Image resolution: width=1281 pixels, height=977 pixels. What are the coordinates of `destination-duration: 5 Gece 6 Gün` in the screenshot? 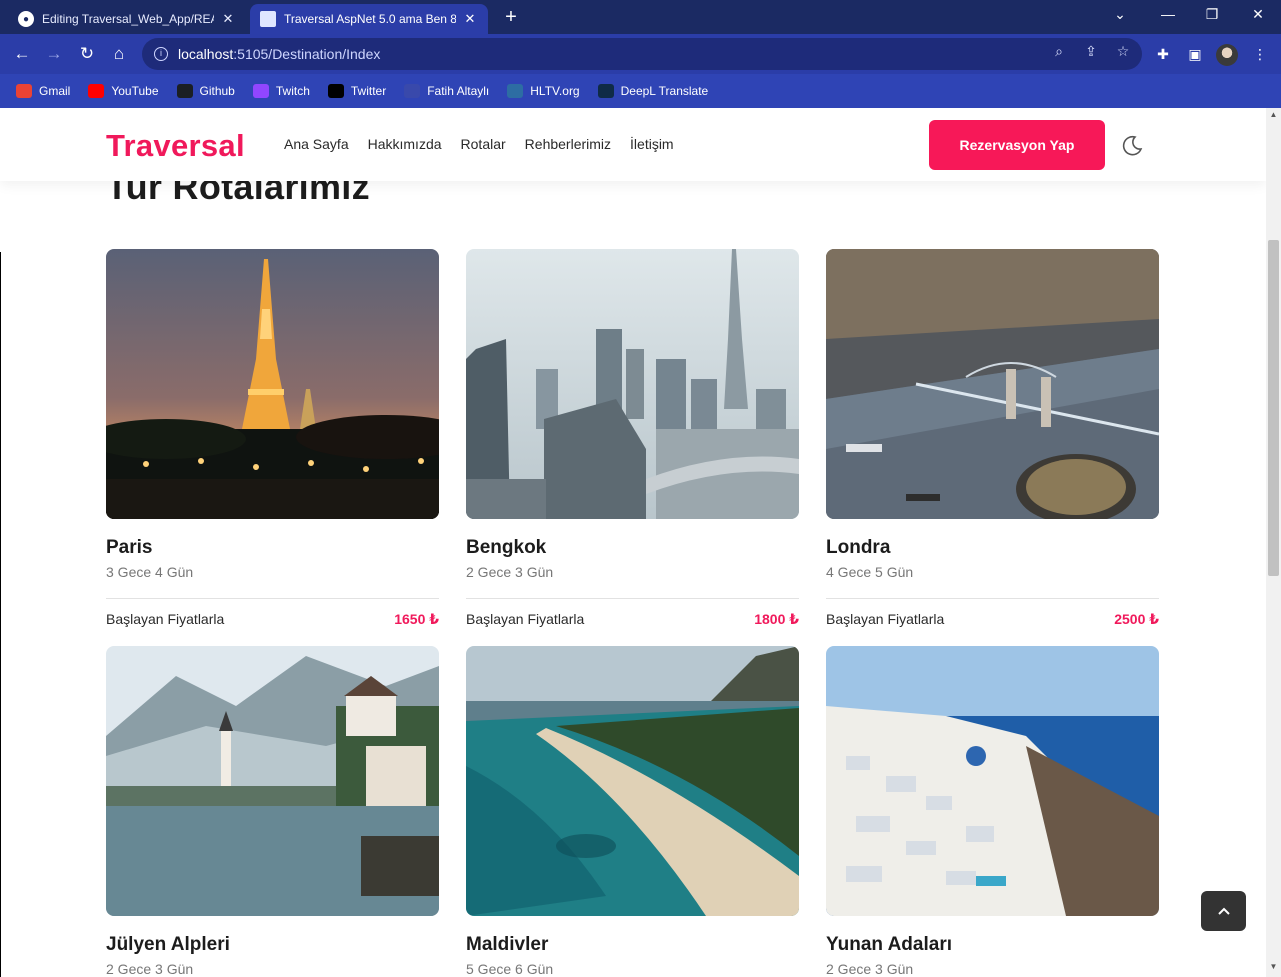 It's located at (510, 969).